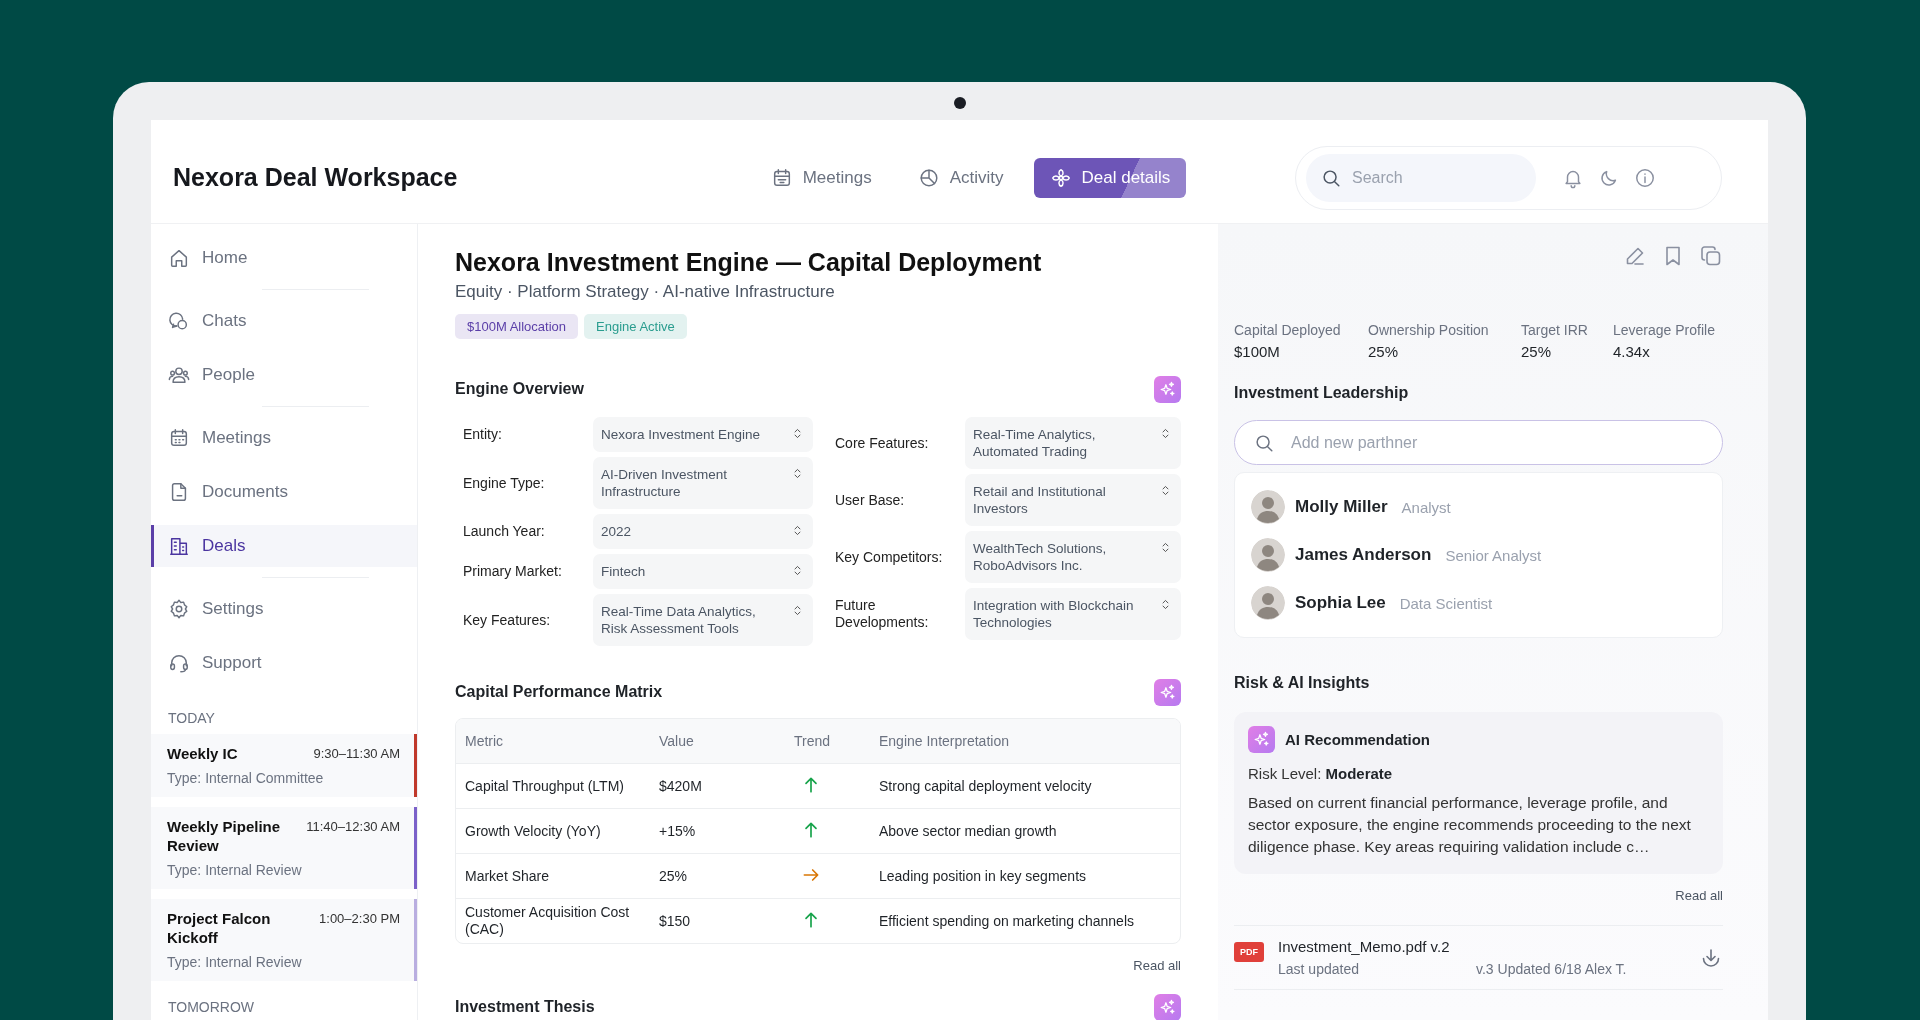 This screenshot has height=1020, width=1920. What do you see at coordinates (484, 741) in the screenshot?
I see `column-header: Metric` at bounding box center [484, 741].